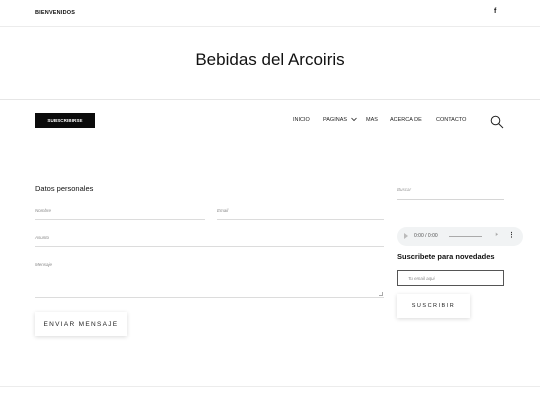 The image size is (540, 405). What do you see at coordinates (353, 119) in the screenshot?
I see `chevron-down-icon` at bounding box center [353, 119].